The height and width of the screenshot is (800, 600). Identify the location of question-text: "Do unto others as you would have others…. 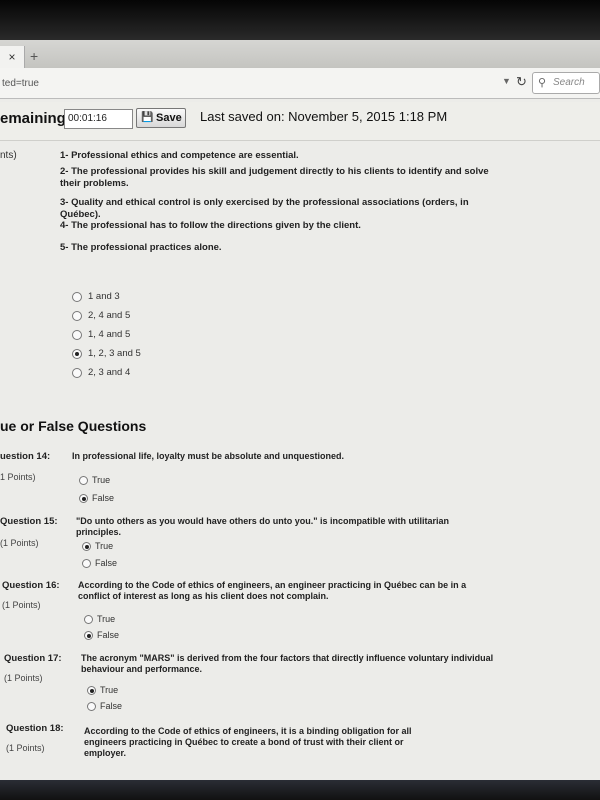
(263, 526).